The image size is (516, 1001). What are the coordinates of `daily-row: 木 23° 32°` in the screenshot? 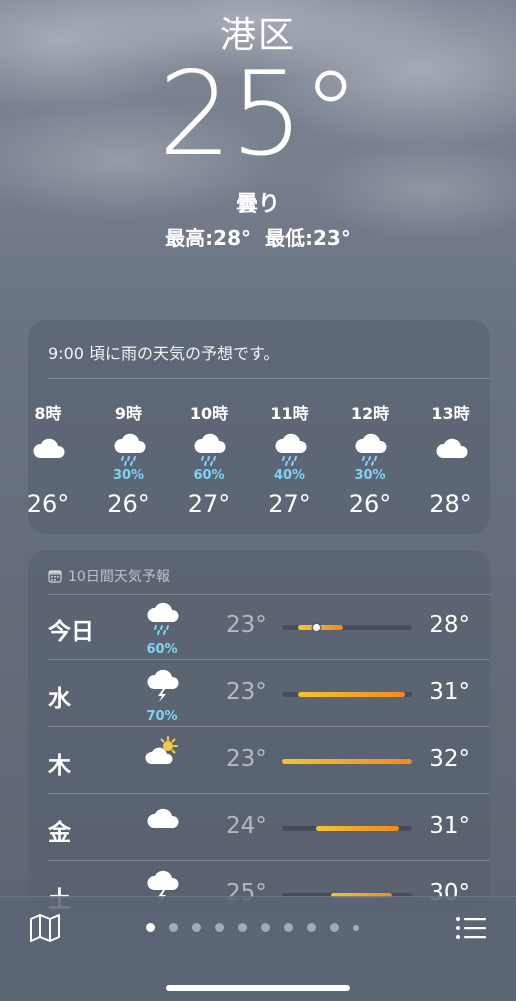 It's located at (259, 761).